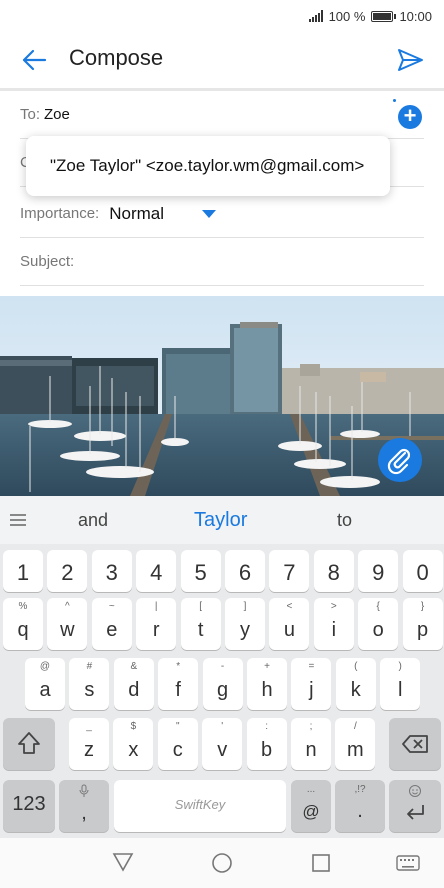 The width and height of the screenshot is (444, 888). What do you see at coordinates (178, 684) in the screenshot?
I see `key-f: * f` at bounding box center [178, 684].